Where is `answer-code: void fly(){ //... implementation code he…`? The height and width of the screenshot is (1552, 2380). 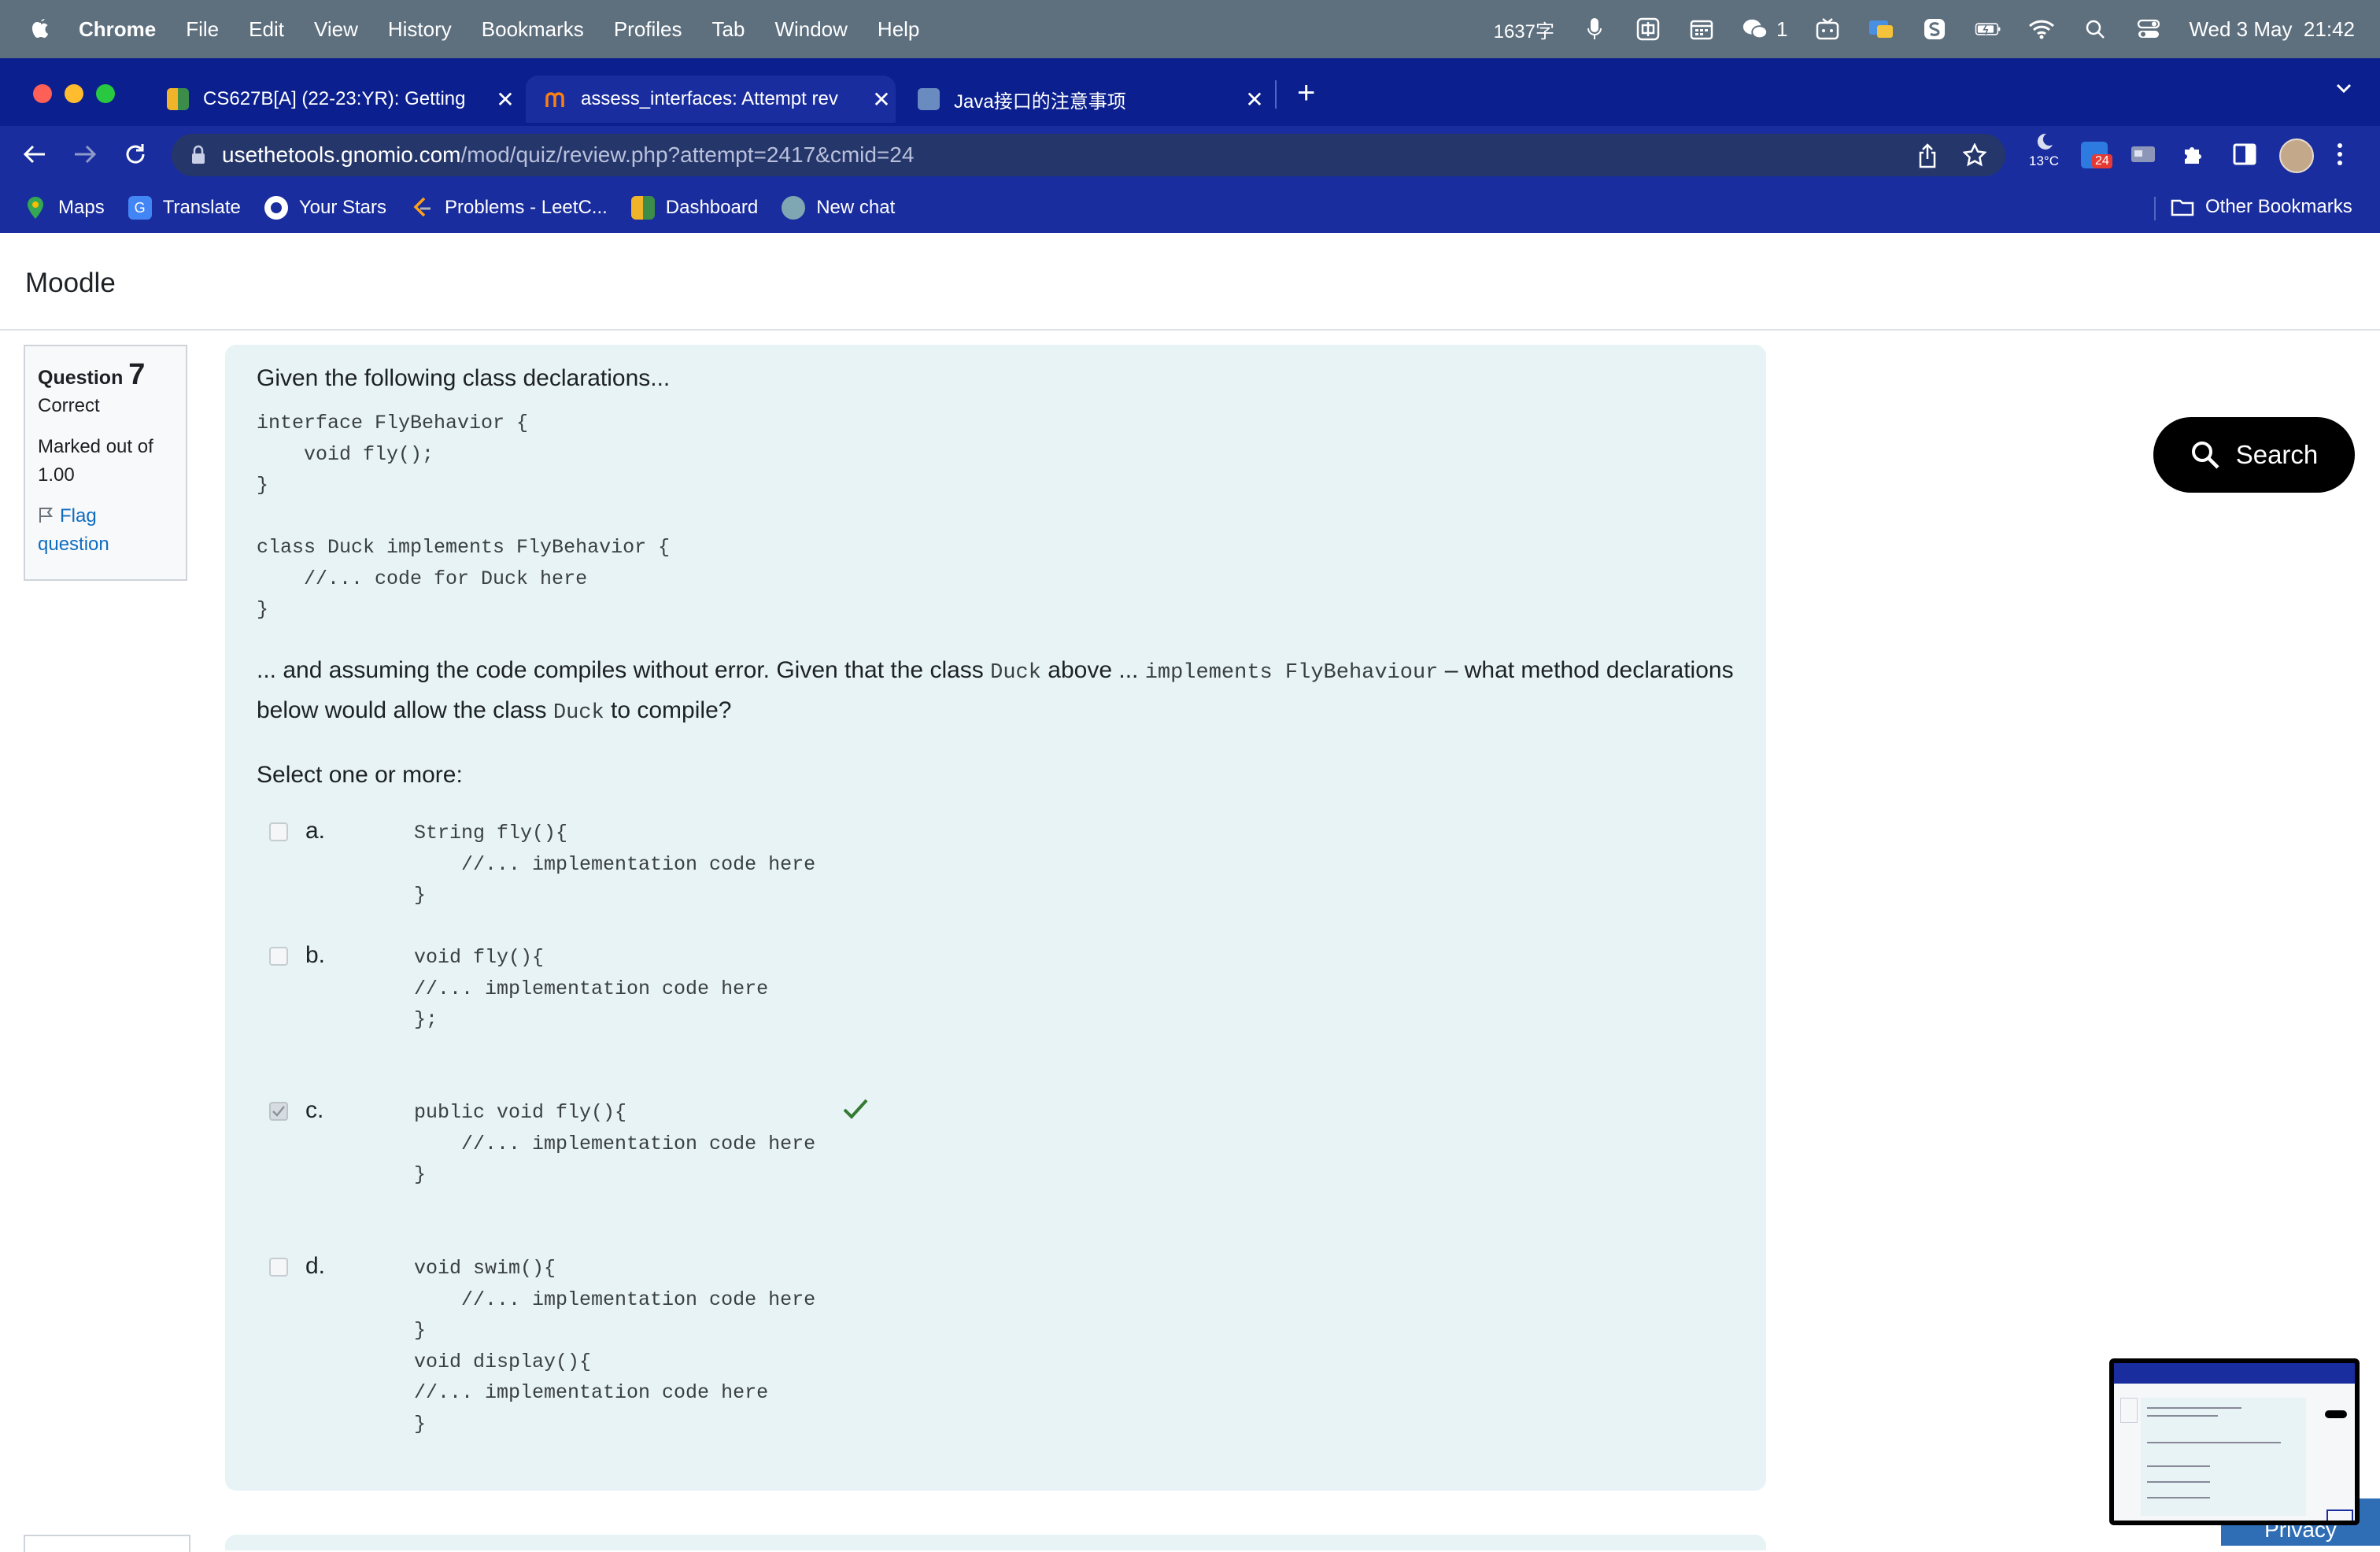
answer-code: void fly(){ //... implementation code he… is located at coordinates (591, 989).